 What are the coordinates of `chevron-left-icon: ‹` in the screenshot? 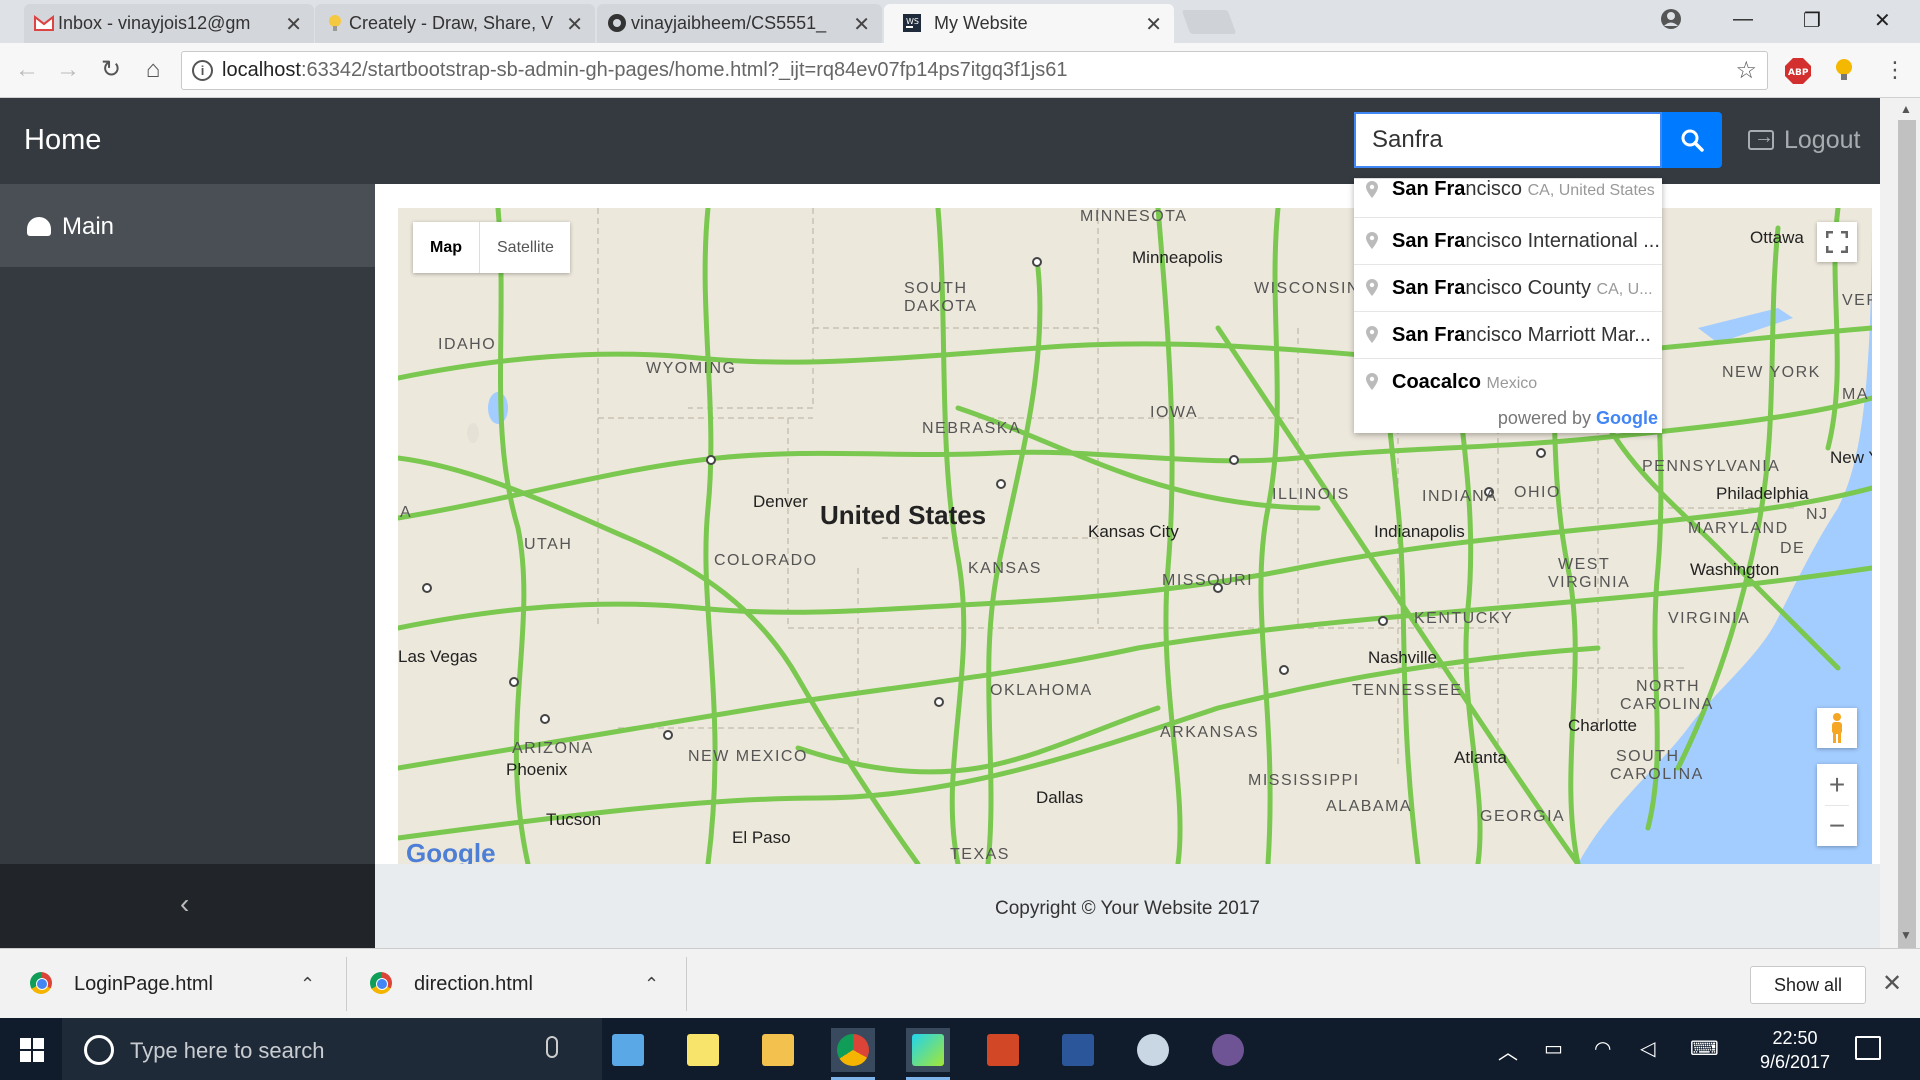 It's located at (185, 903).